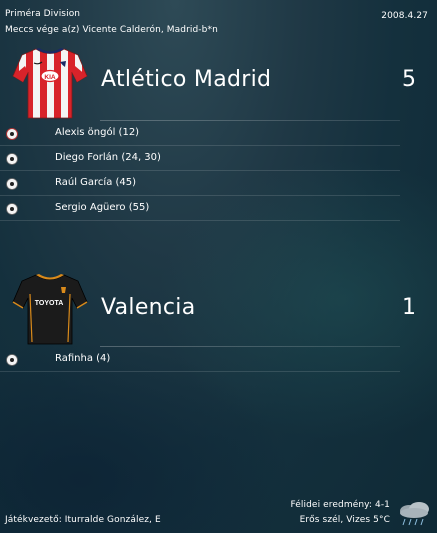 The width and height of the screenshot is (437, 533). I want to click on away-team-name: Valencia, so click(148, 307).